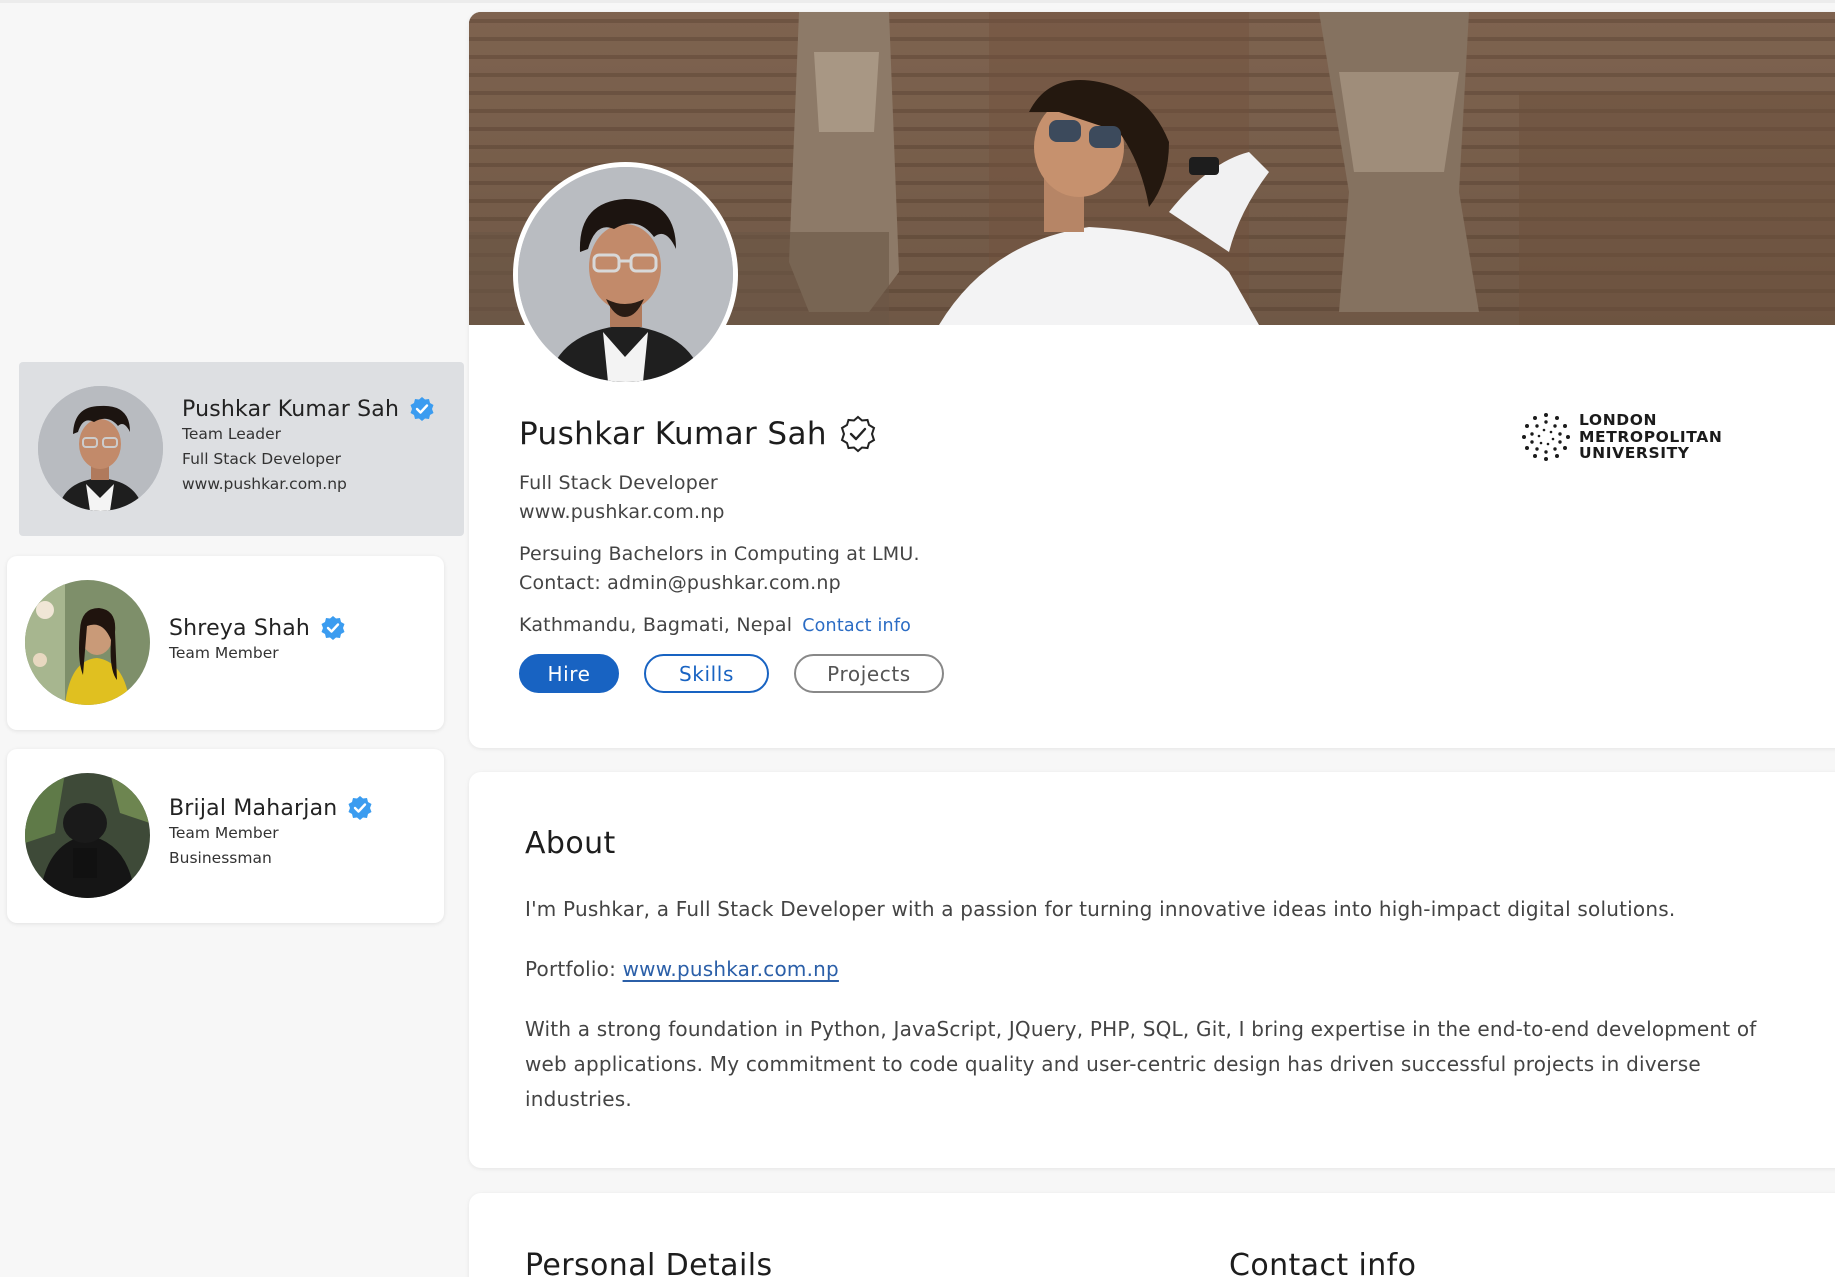 The height and width of the screenshot is (1277, 1835). I want to click on profile-location: Kathmandu, Bagmati, Nepal, so click(656, 625).